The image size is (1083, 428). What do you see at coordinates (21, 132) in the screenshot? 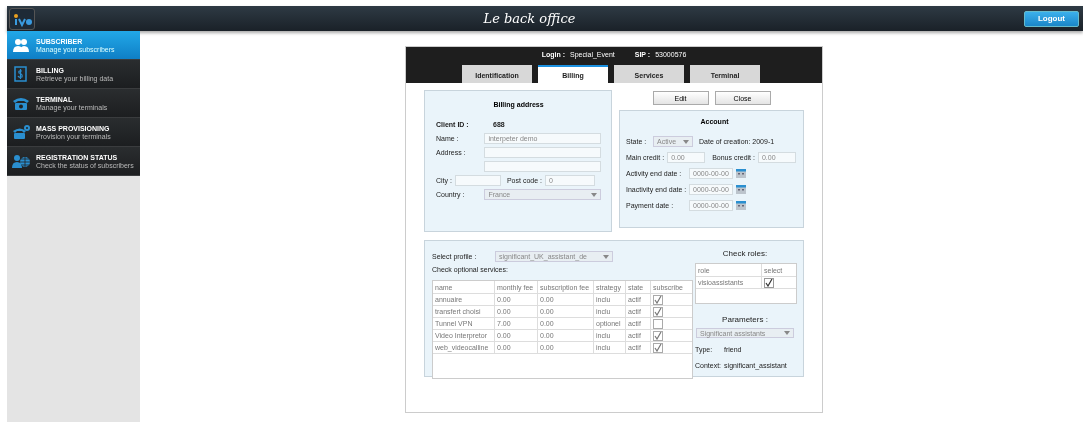
I see `telephone-gear-icon` at bounding box center [21, 132].